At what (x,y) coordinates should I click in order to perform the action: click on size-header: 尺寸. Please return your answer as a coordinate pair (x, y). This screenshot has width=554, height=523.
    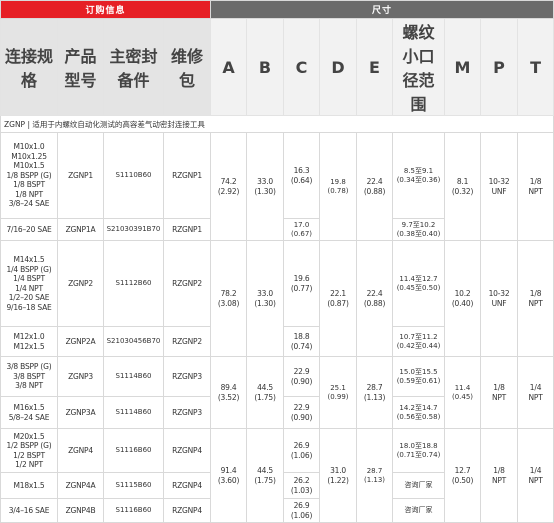
    Looking at the image, I should click on (382, 9).